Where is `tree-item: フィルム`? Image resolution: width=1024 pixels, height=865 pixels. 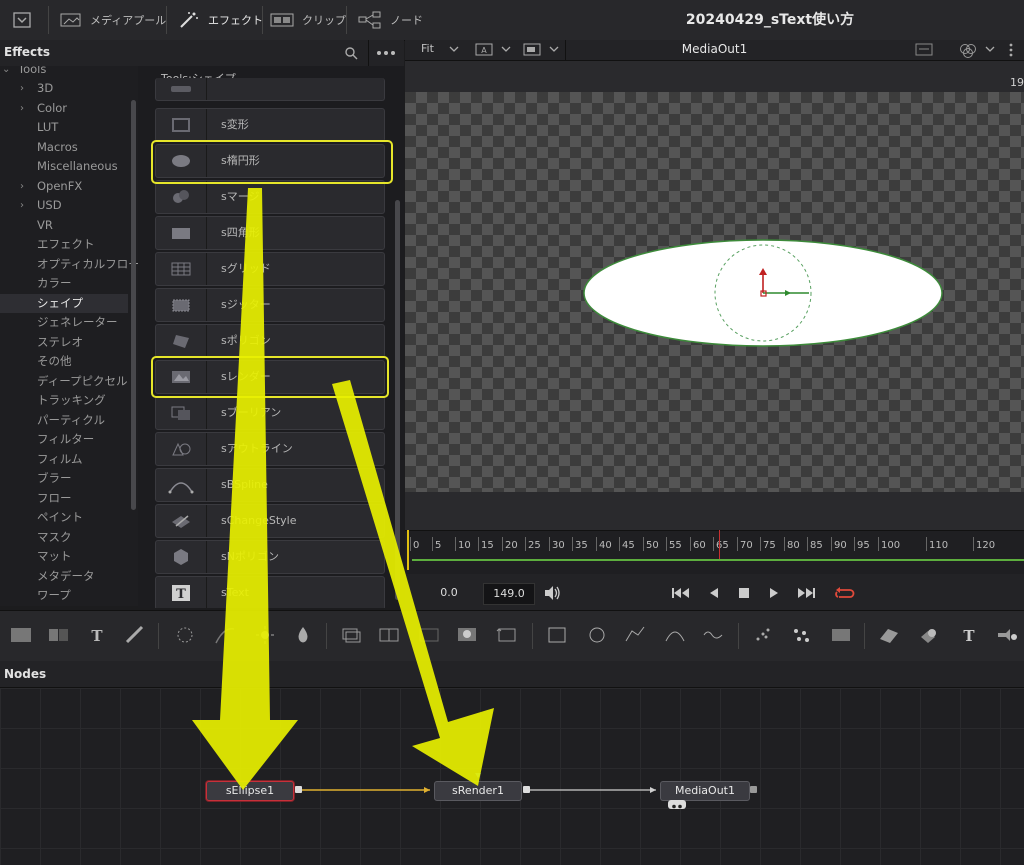
tree-item: フィルム is located at coordinates (64, 459).